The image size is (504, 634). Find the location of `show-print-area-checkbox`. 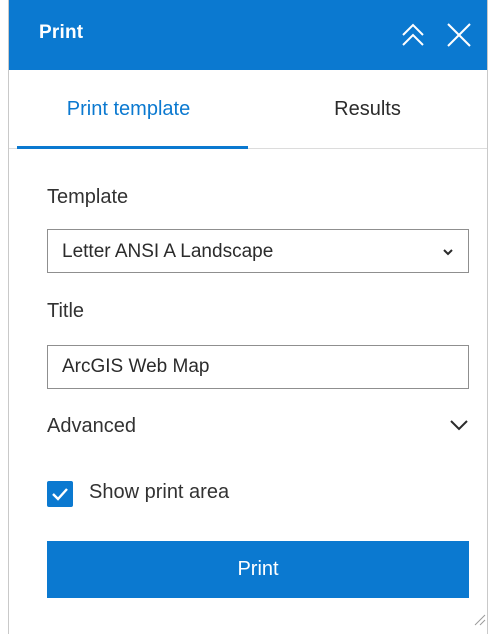

show-print-area-checkbox is located at coordinates (60, 494).